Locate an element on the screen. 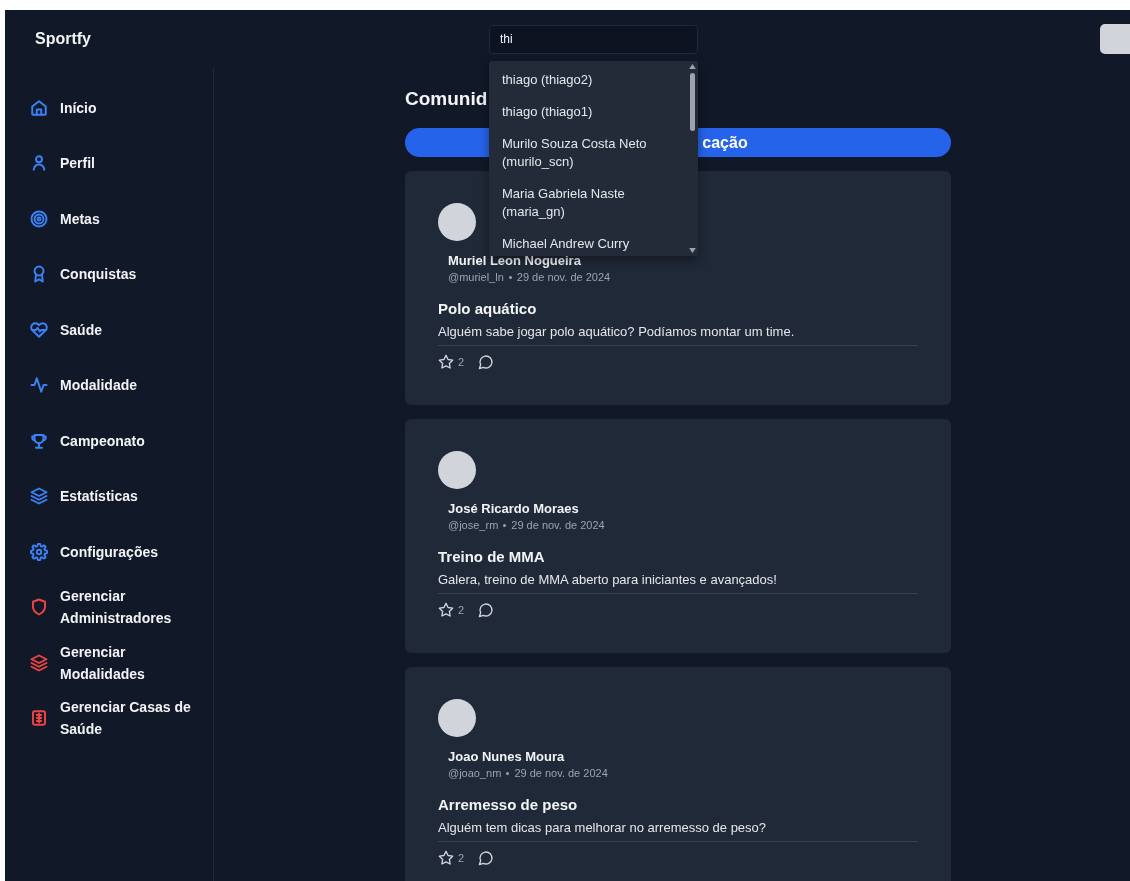 Image resolution: width=1130 pixels, height=881 pixels. post-title: Arremesso de peso is located at coordinates (508, 804).